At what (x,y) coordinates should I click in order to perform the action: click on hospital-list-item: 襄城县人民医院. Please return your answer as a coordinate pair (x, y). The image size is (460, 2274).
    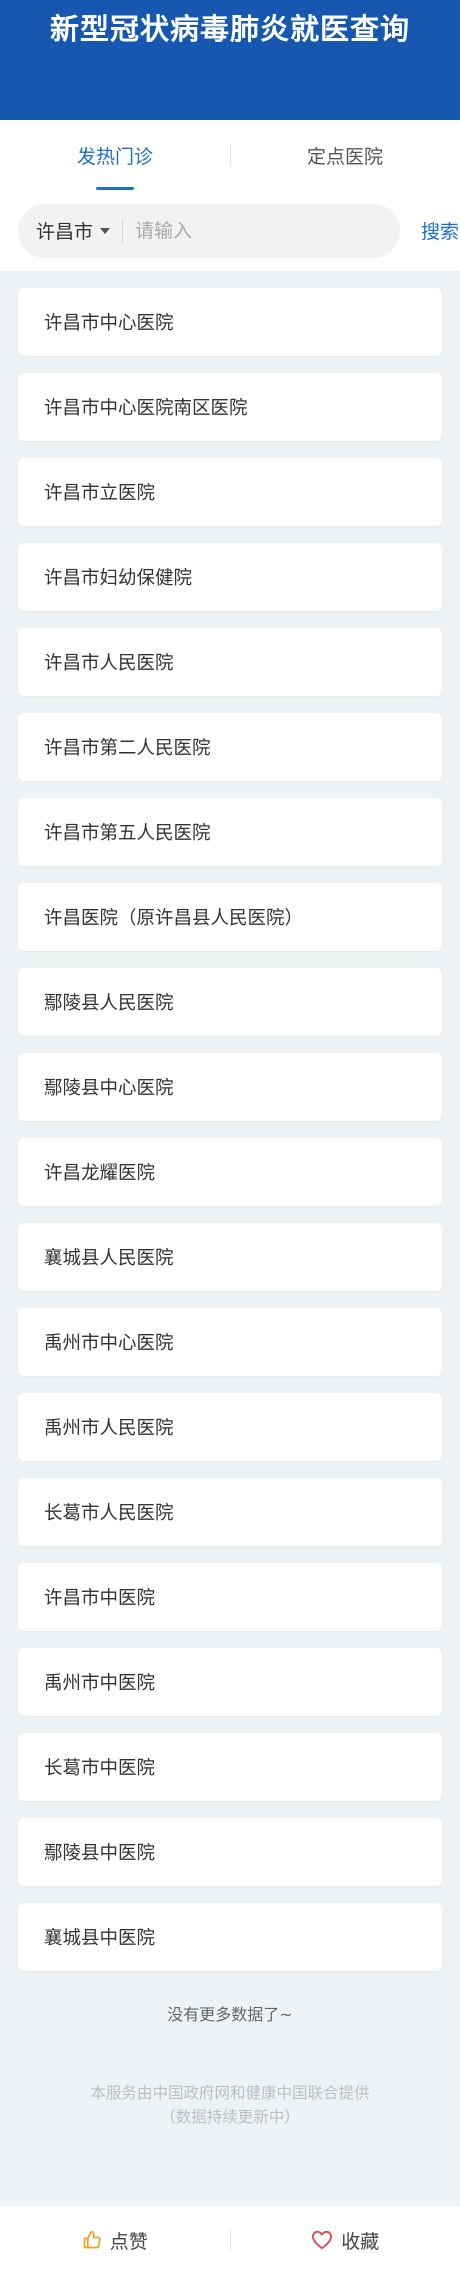
    Looking at the image, I should click on (230, 1257).